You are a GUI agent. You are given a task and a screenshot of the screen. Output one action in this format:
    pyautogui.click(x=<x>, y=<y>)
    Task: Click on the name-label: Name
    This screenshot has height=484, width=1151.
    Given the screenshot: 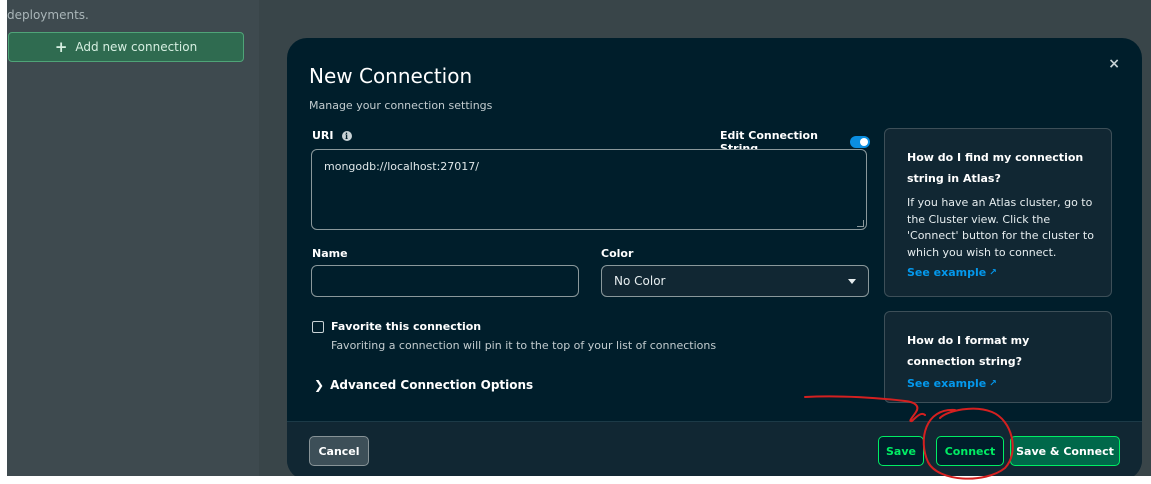 What is the action you would take?
    pyautogui.click(x=330, y=253)
    